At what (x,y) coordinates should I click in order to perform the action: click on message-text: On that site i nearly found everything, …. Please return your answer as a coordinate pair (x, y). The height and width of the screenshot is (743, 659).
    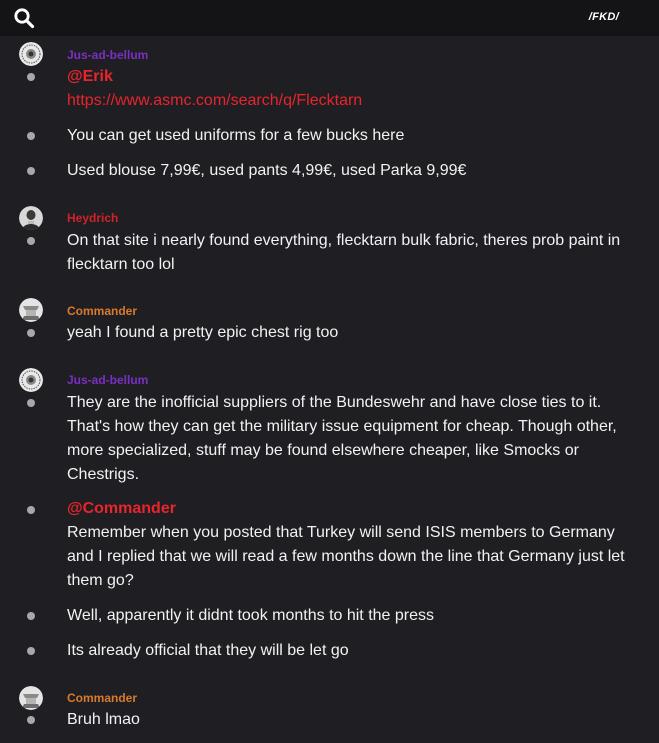
    Looking at the image, I should click on (344, 252).